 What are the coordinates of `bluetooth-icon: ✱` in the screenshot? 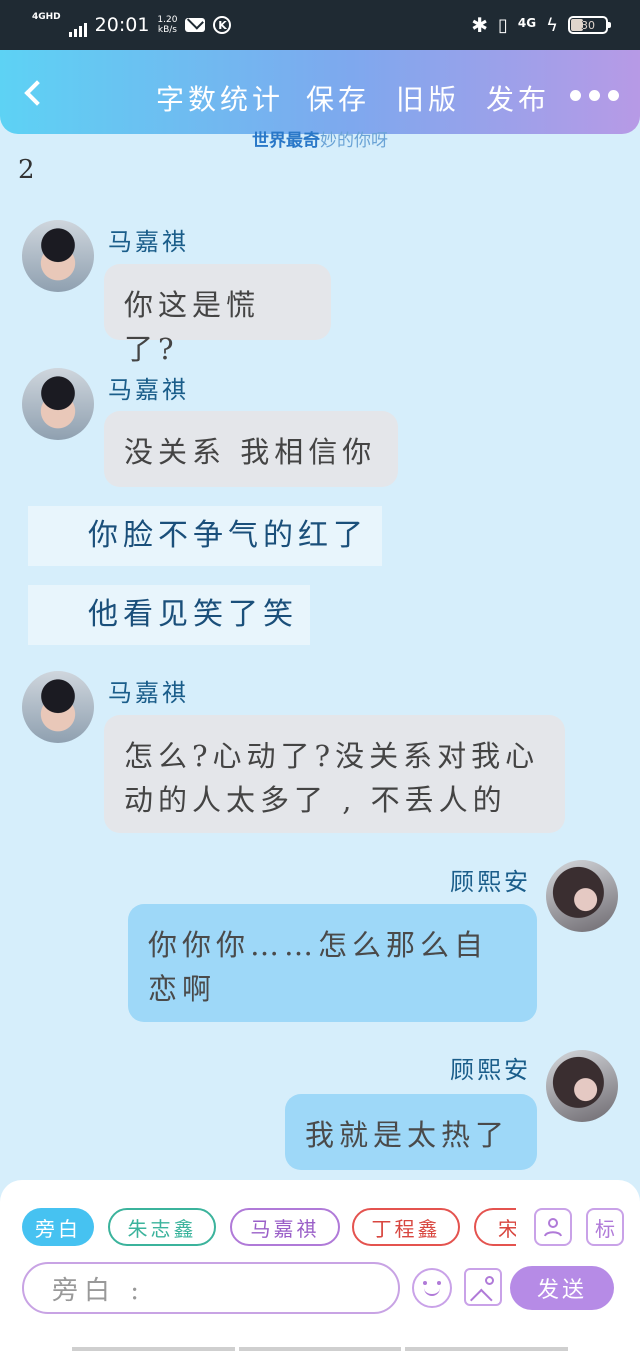 It's located at (480, 25).